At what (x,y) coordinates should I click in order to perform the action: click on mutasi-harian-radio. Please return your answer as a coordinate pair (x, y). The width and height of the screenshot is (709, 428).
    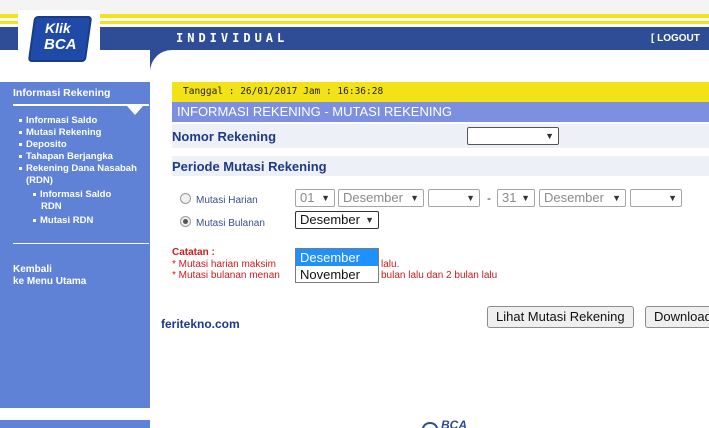
    Looking at the image, I should click on (185, 198).